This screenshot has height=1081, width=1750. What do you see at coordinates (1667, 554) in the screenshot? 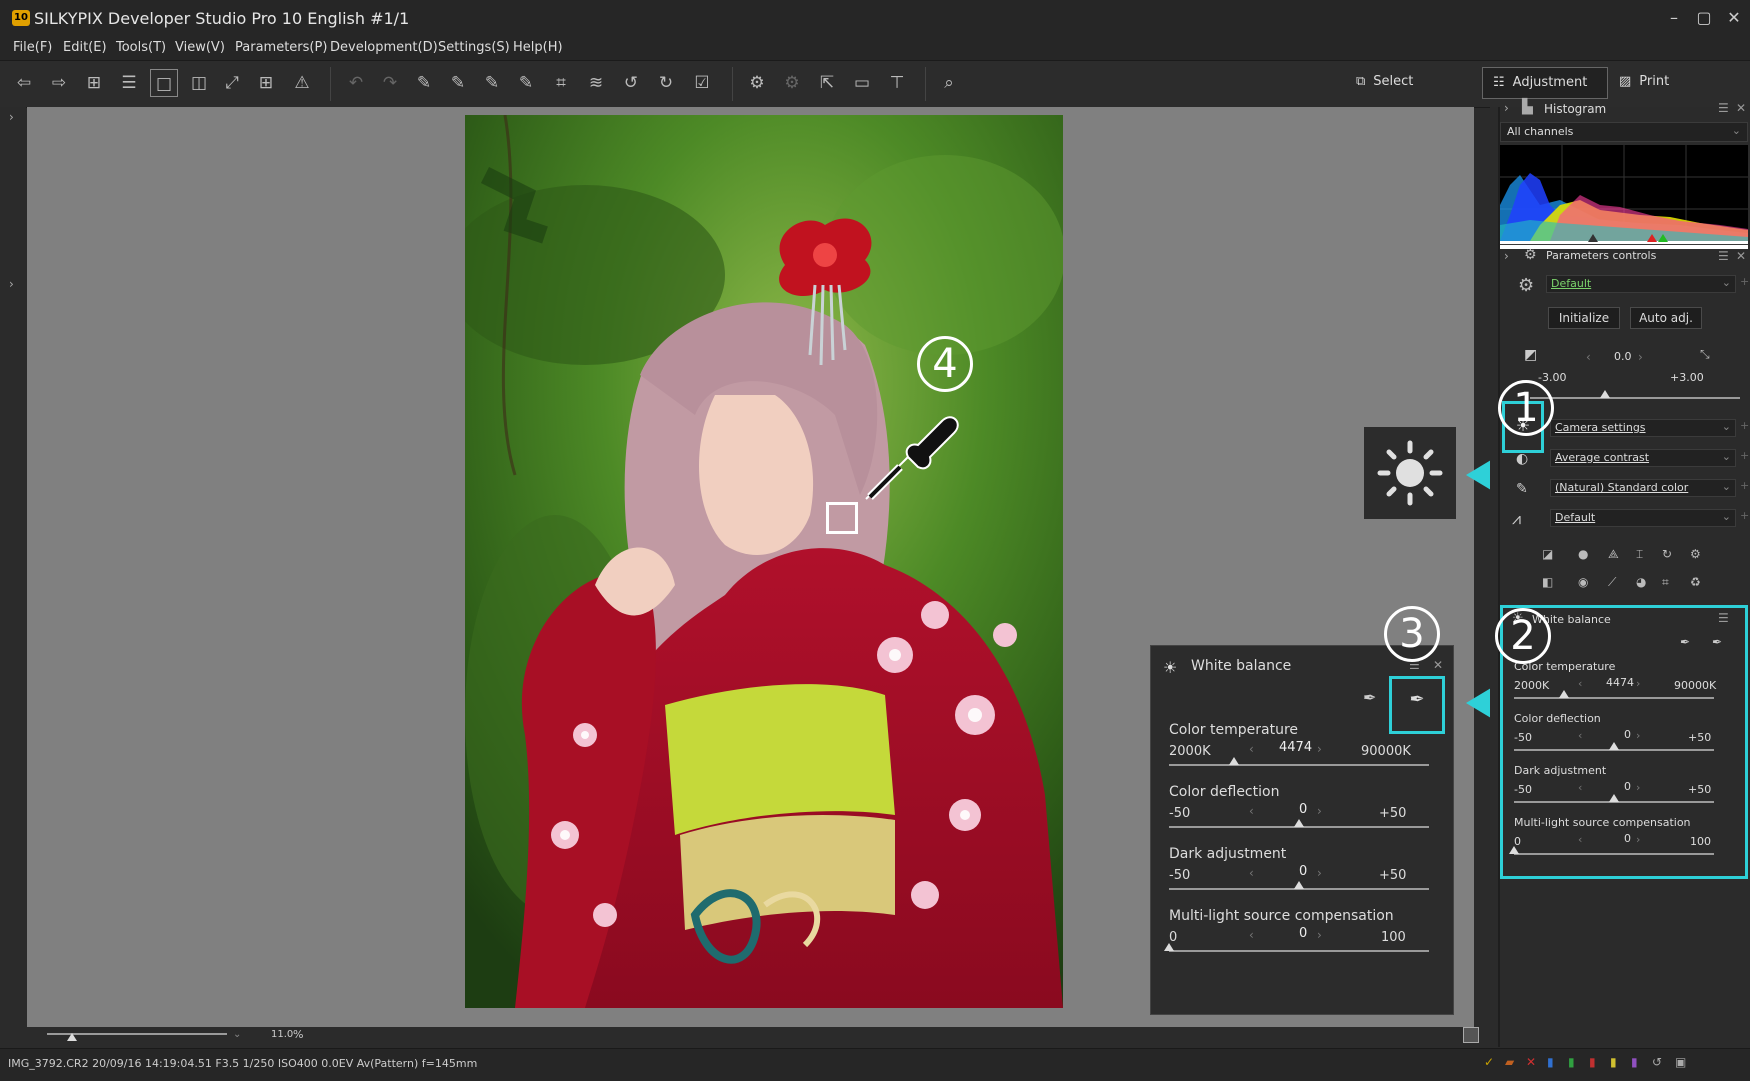
I see `rotate-icon: ↻` at bounding box center [1667, 554].